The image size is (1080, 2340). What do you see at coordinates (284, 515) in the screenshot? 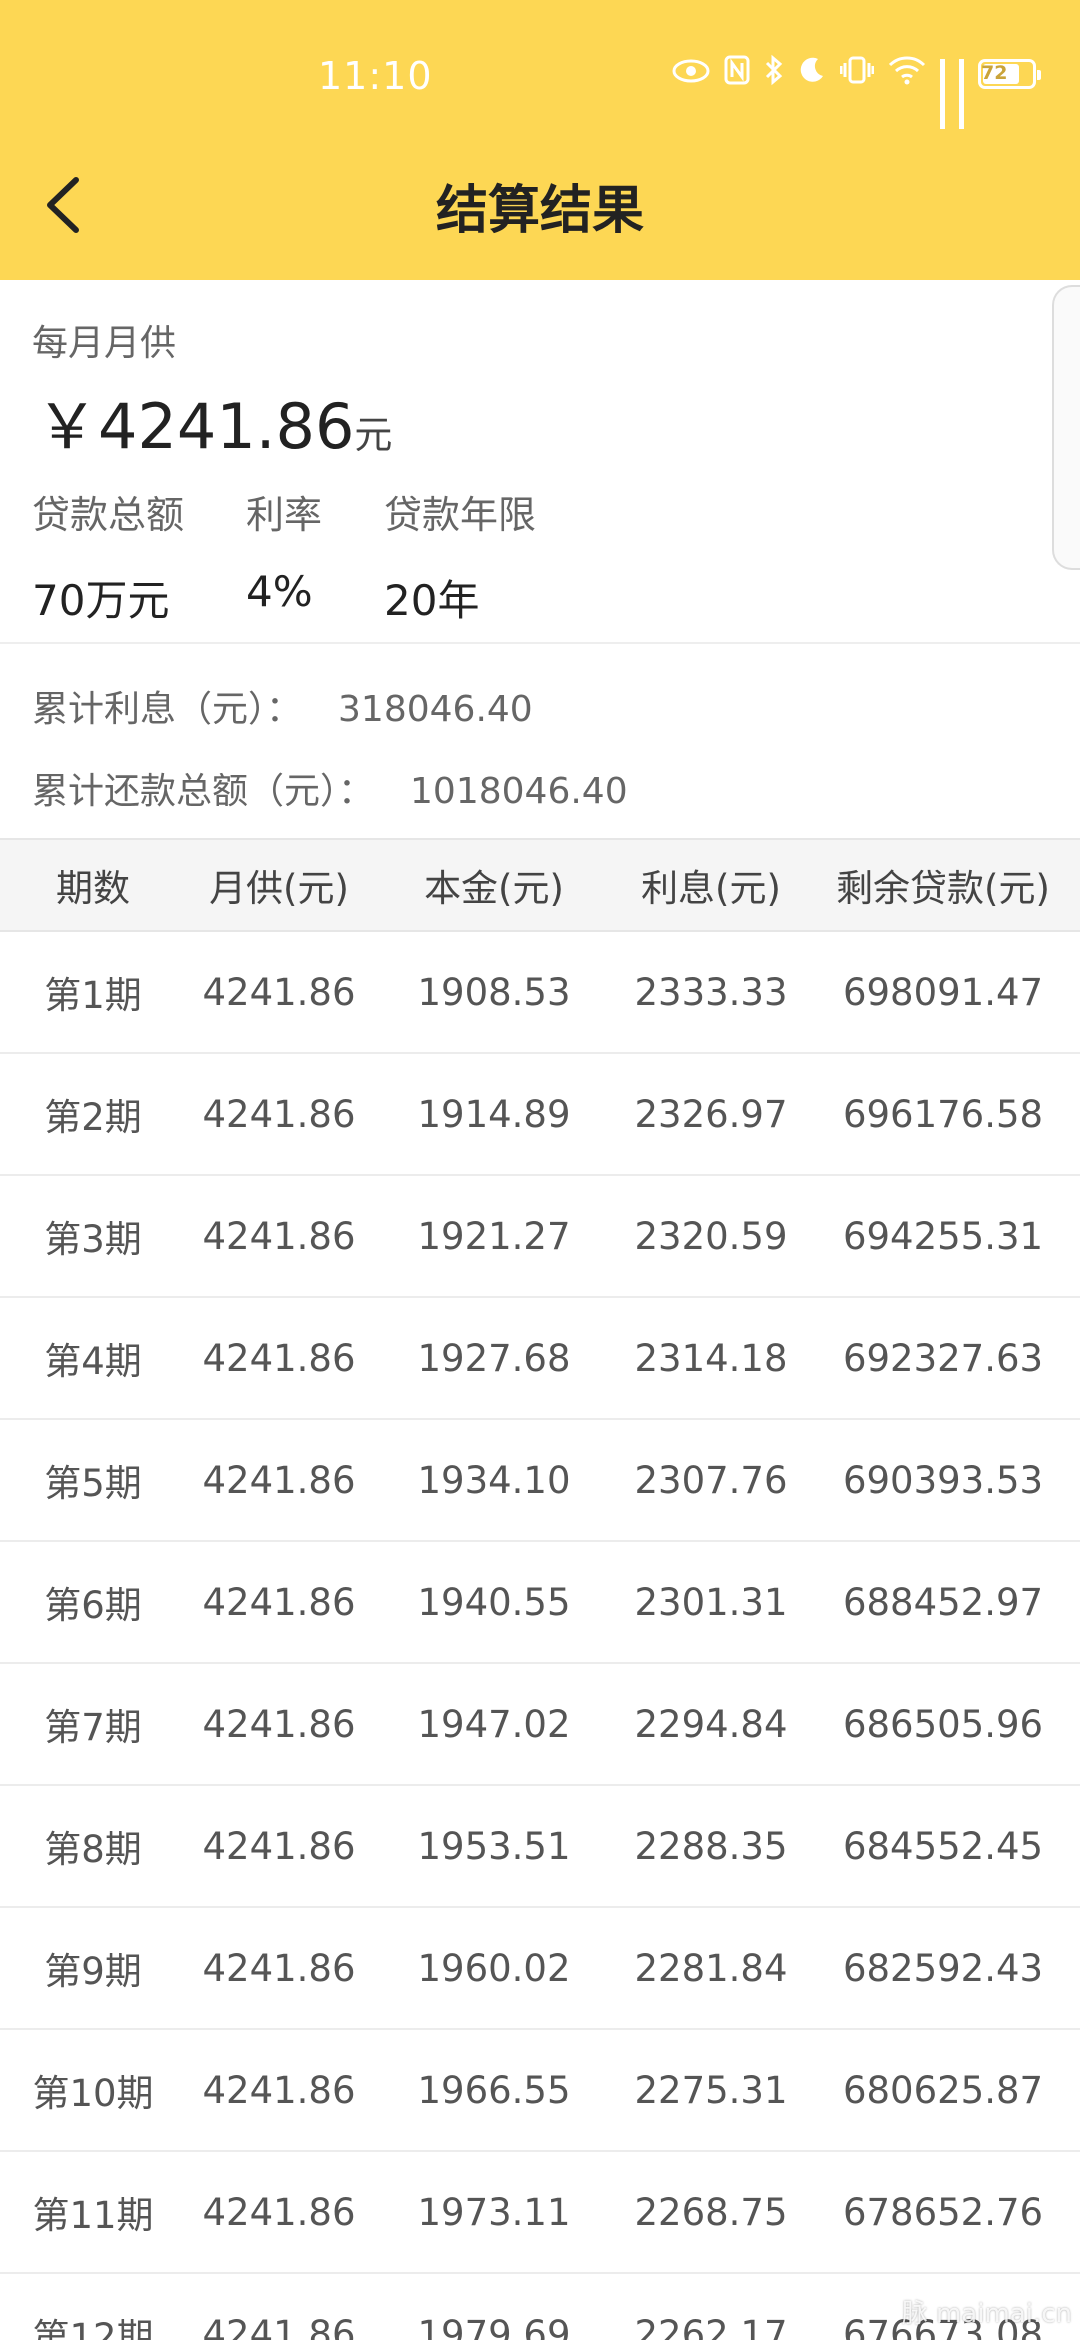
I see `stat-label: 利率` at bounding box center [284, 515].